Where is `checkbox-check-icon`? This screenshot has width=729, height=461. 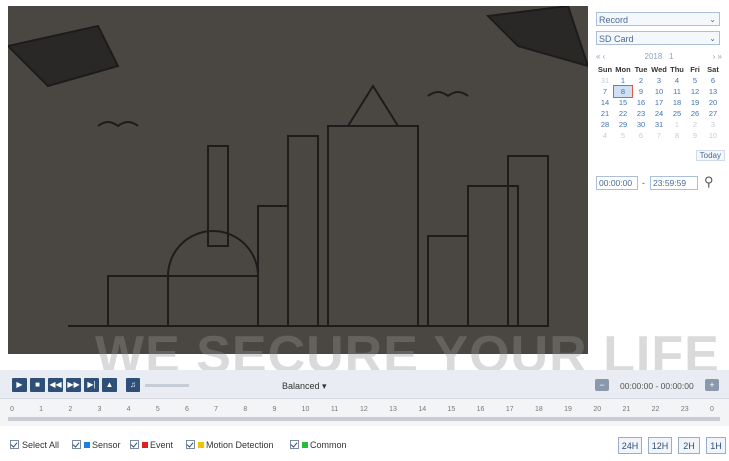
checkbox-check-icon is located at coordinates (190, 444).